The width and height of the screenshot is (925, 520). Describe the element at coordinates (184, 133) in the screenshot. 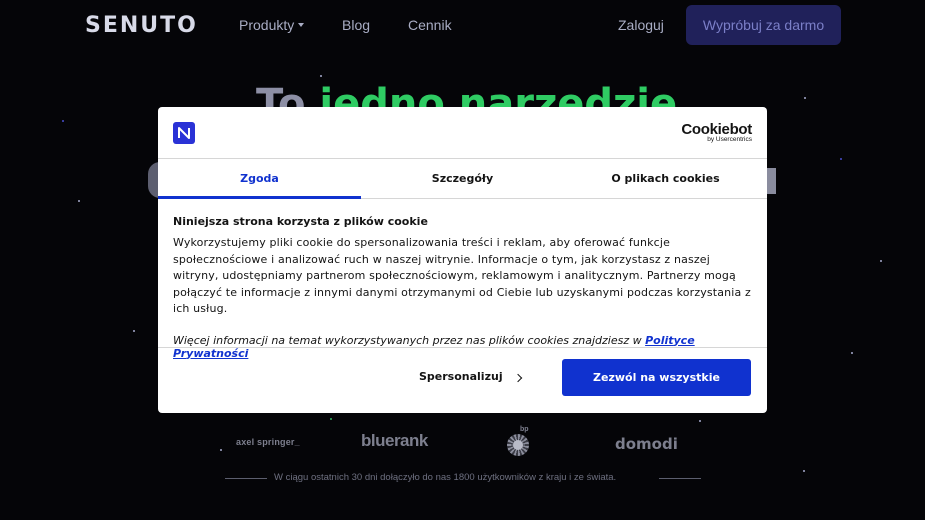

I see `site-logo-icon` at that location.